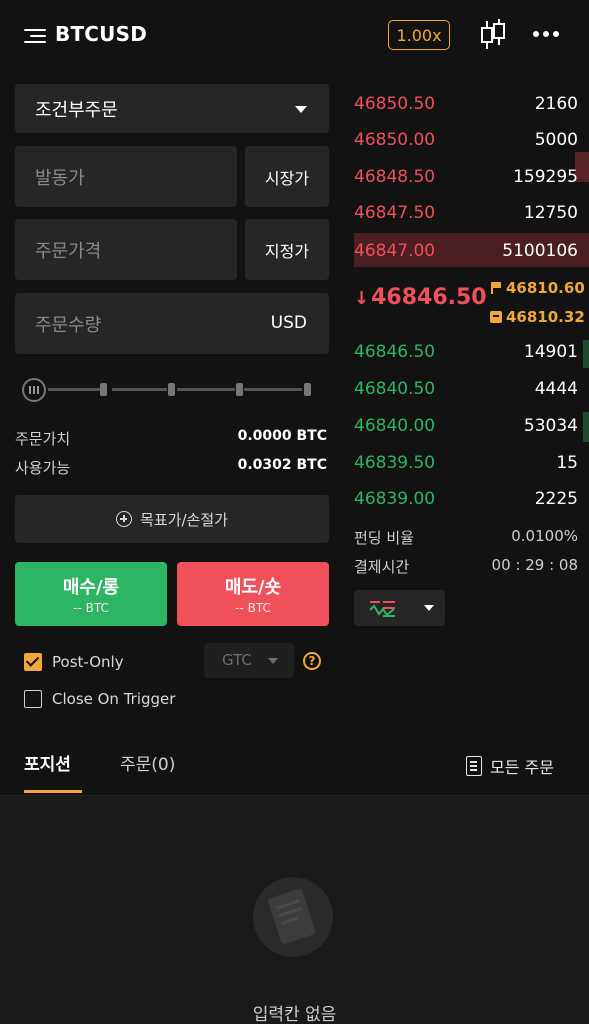 This screenshot has height=1024, width=589. What do you see at coordinates (471, 250) in the screenshot?
I see `ask-row: 46847.00 5100106` at bounding box center [471, 250].